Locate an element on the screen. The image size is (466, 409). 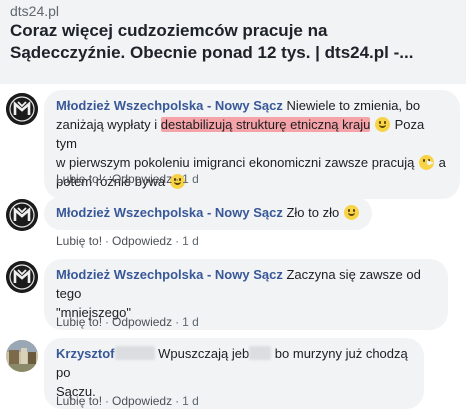
user-photo-icon is located at coordinates (22, 356).